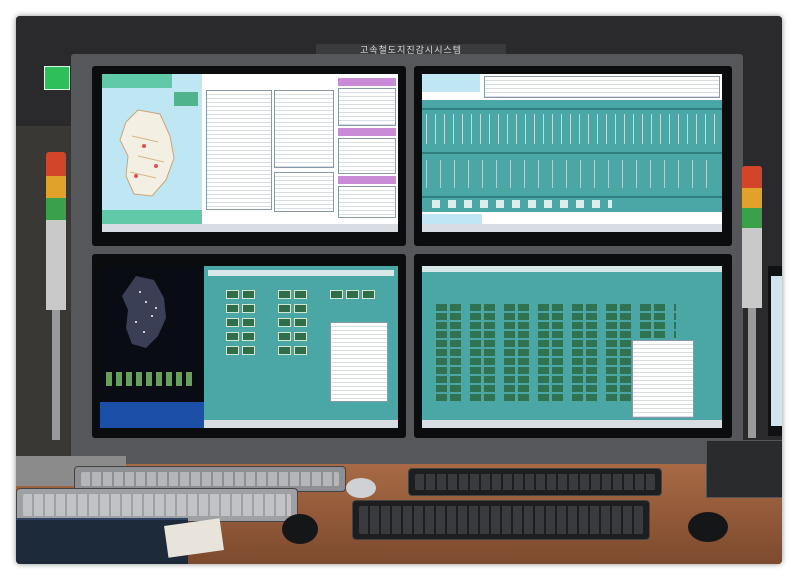  What do you see at coordinates (151, 379) in the screenshot?
I see `clock-readout` at bounding box center [151, 379].